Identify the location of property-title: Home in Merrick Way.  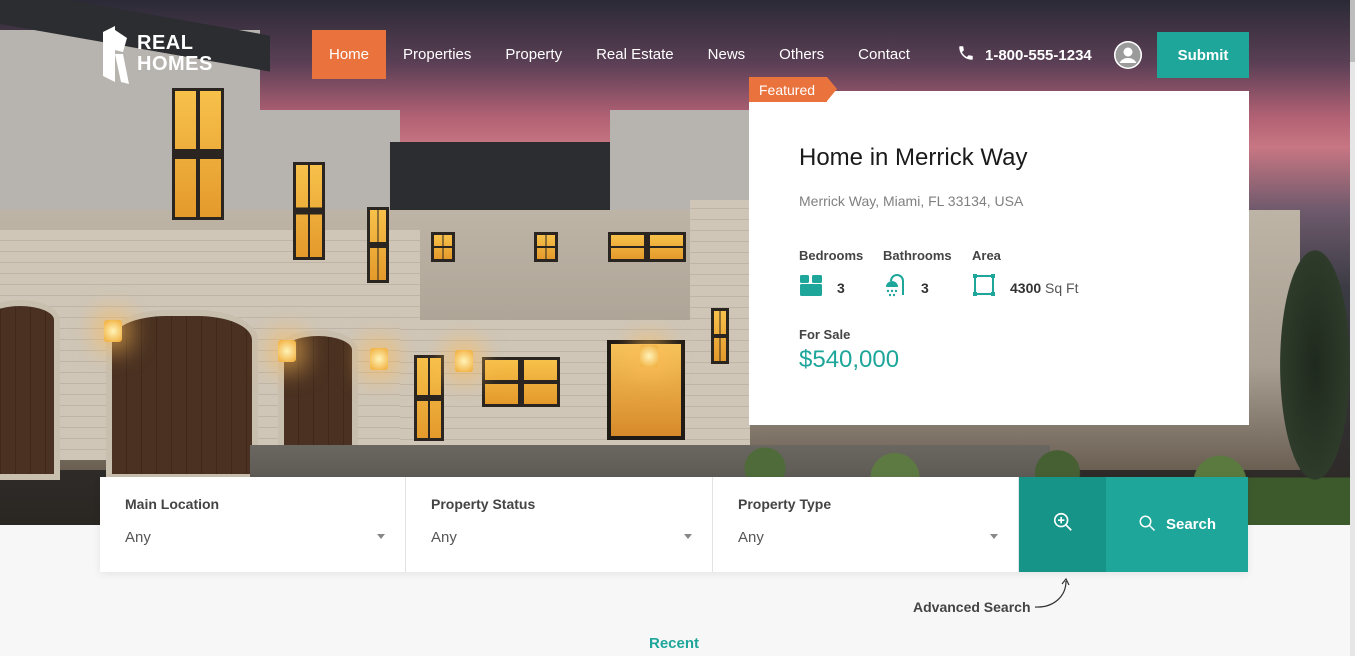
(913, 158).